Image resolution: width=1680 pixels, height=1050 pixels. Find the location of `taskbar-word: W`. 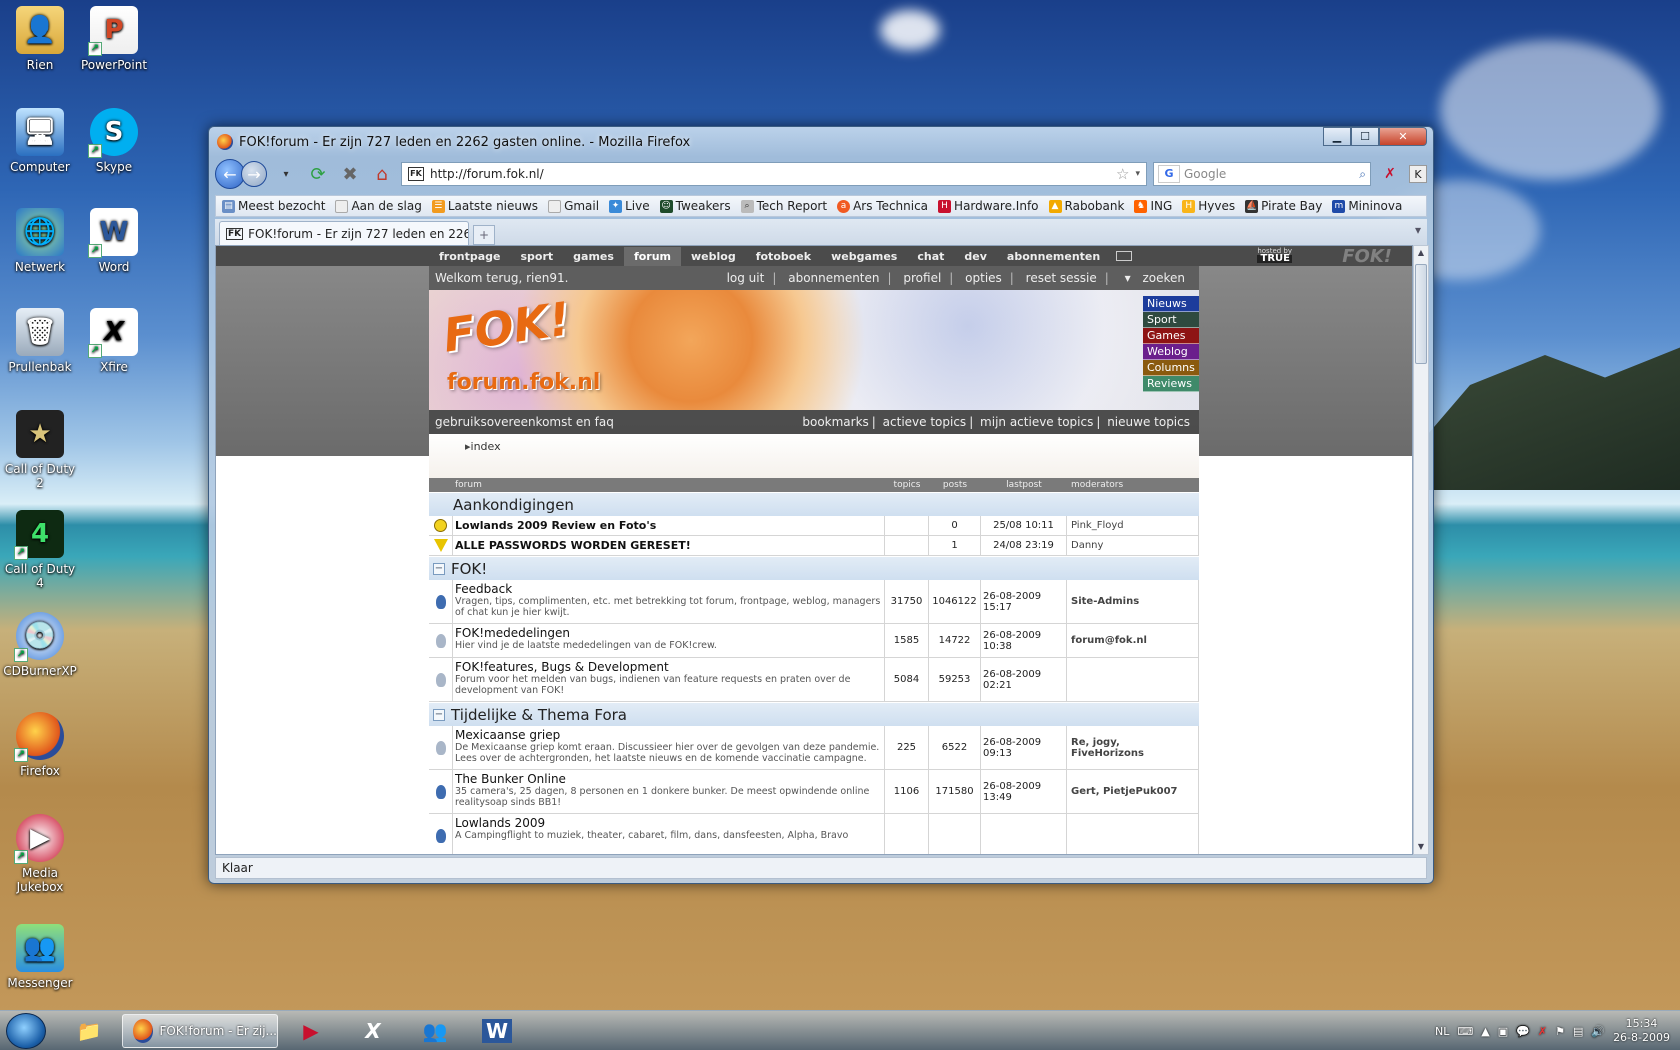

taskbar-word: W is located at coordinates (497, 1031).